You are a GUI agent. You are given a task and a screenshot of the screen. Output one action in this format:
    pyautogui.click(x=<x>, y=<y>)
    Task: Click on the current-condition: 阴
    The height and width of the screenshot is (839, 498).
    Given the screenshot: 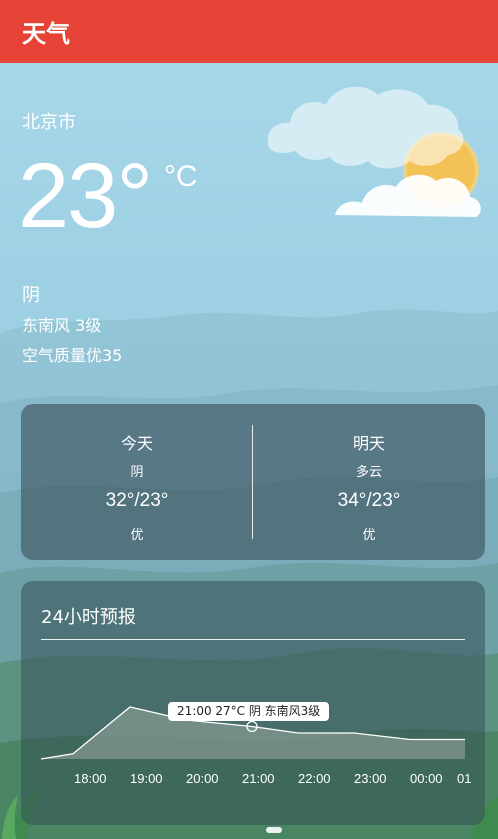 What is the action you would take?
    pyautogui.click(x=31, y=295)
    